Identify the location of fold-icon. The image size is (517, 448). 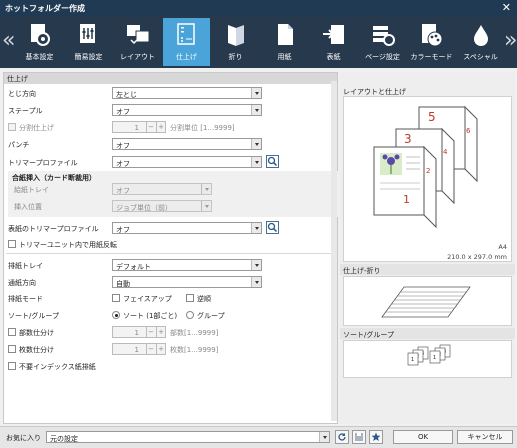
(235, 35).